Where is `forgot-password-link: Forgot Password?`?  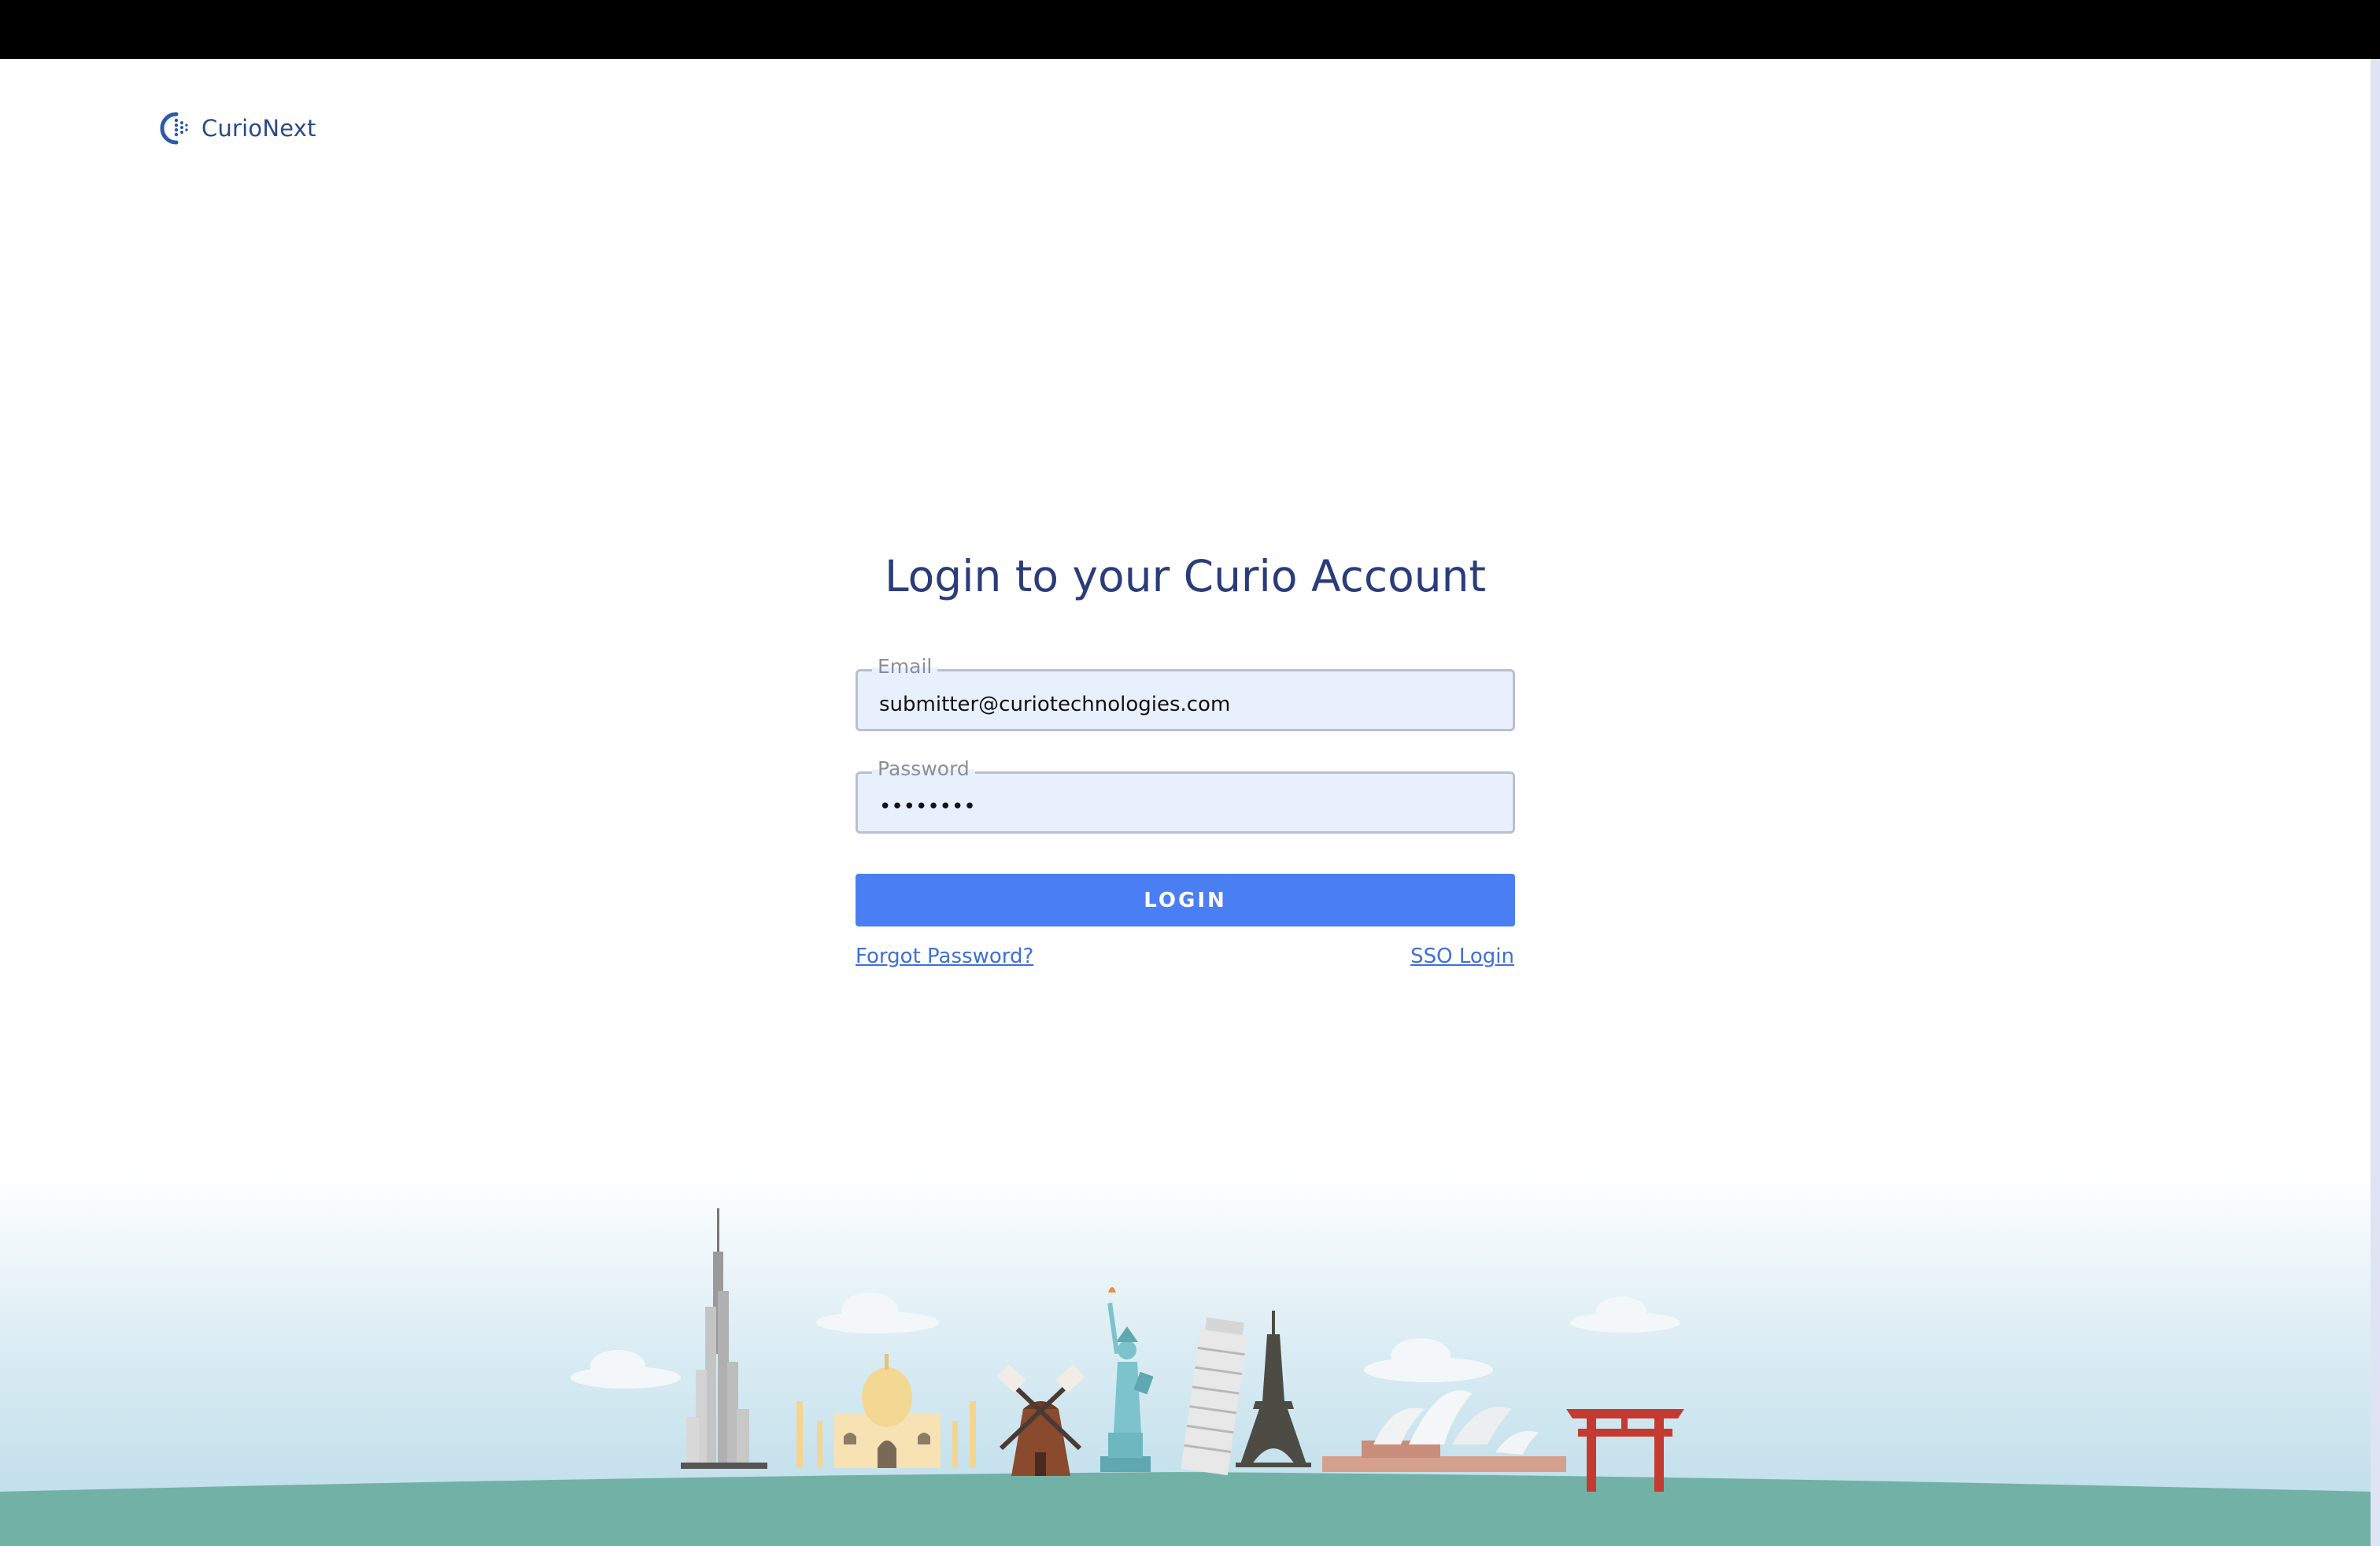
forgot-password-link: Forgot Password? is located at coordinates (944, 956).